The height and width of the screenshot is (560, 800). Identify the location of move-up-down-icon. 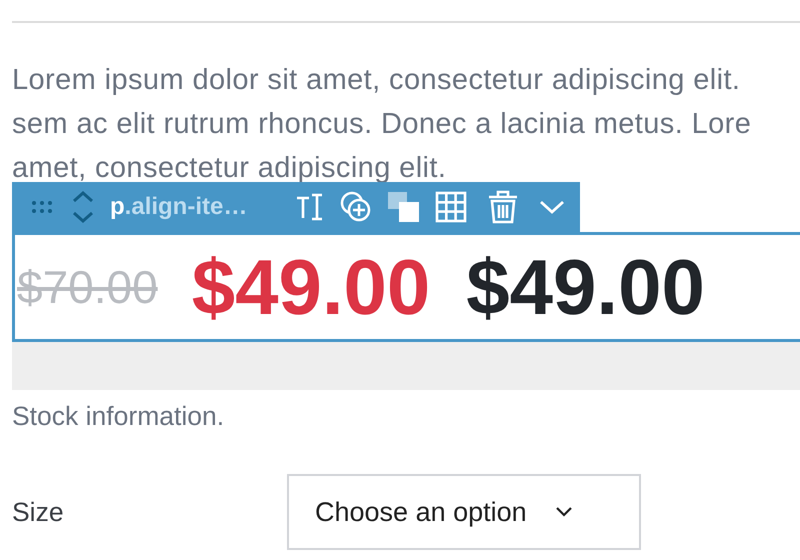
(83, 207).